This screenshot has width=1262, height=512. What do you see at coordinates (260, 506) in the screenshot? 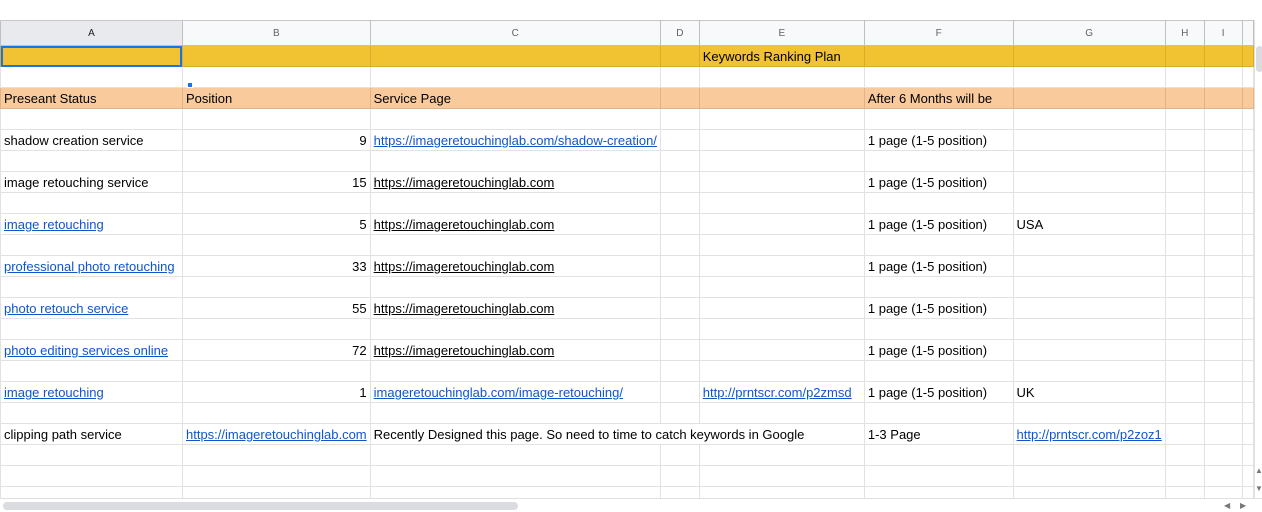
I see `horizontal-scroll-thumb` at bounding box center [260, 506].